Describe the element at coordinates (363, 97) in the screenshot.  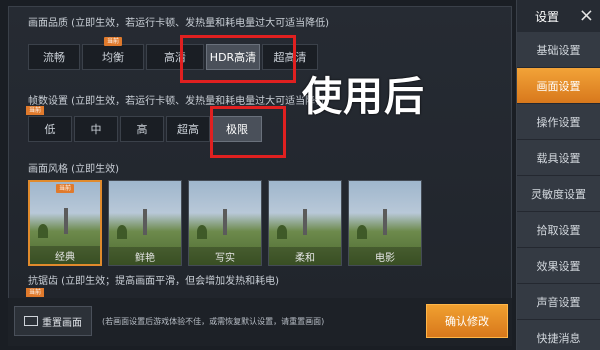
I see `annotation-text: 使用后` at that location.